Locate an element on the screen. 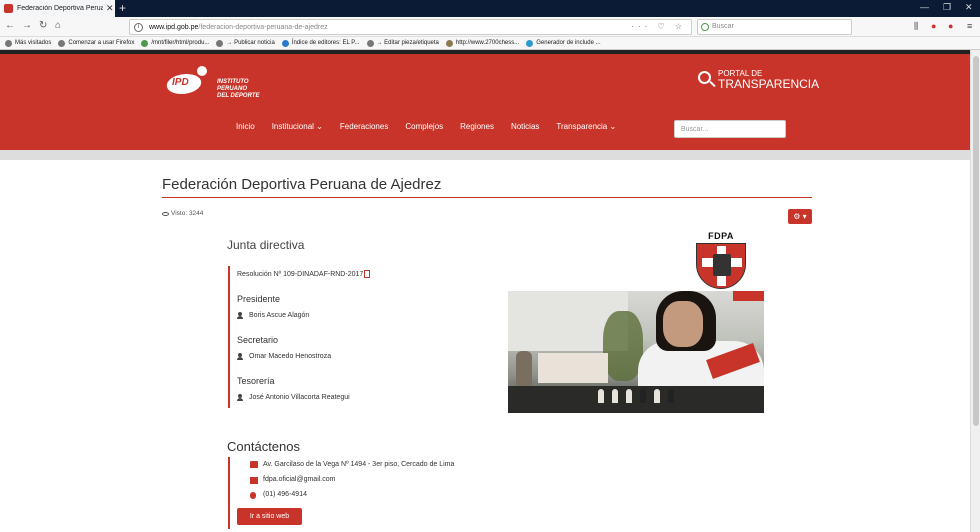  favicon-icon is located at coordinates (8, 8).